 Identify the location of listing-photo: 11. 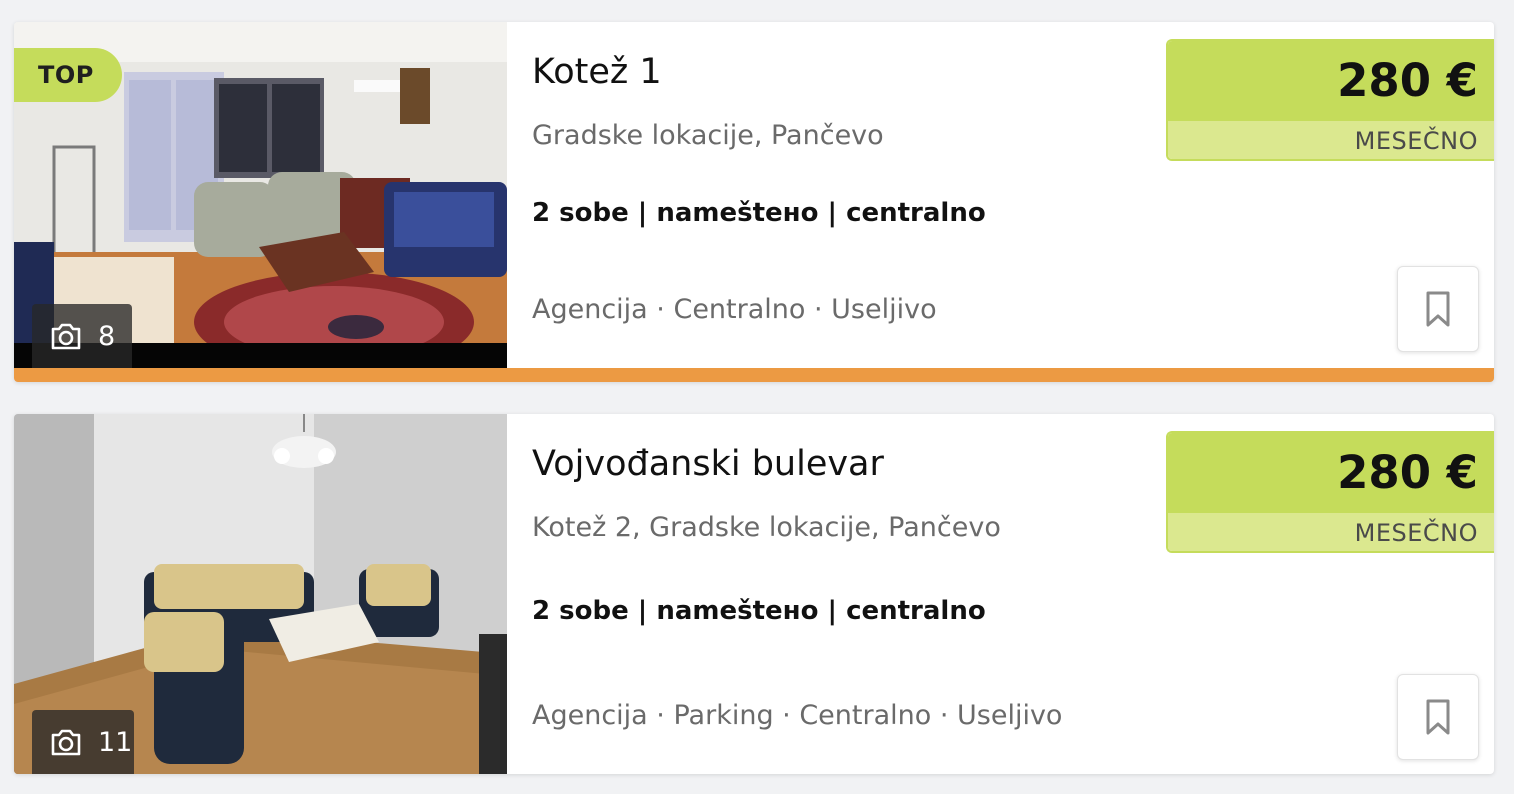
(260, 594).